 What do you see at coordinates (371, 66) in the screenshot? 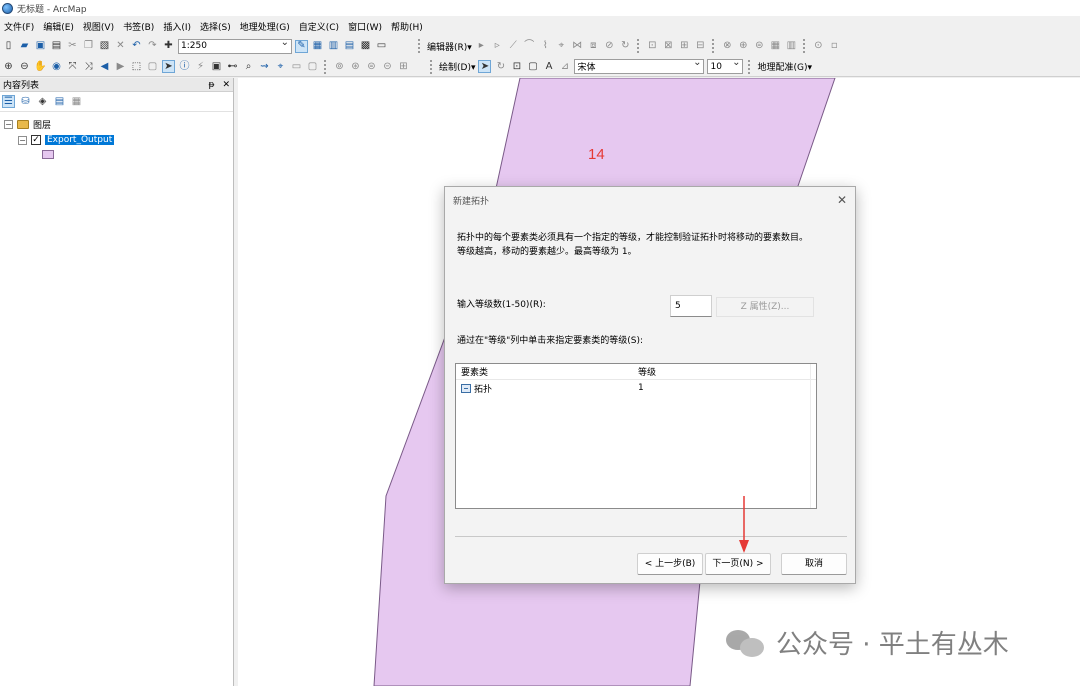
I see `map-tool-c-icon: ⊜` at bounding box center [371, 66].